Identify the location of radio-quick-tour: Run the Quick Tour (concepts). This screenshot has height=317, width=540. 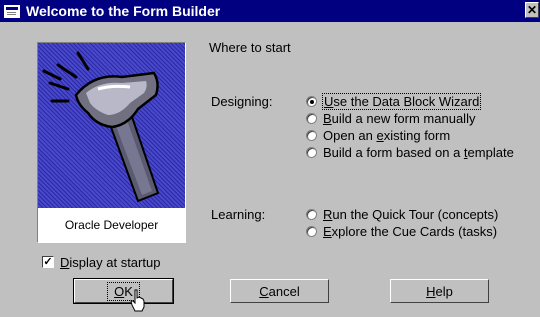
(402, 214).